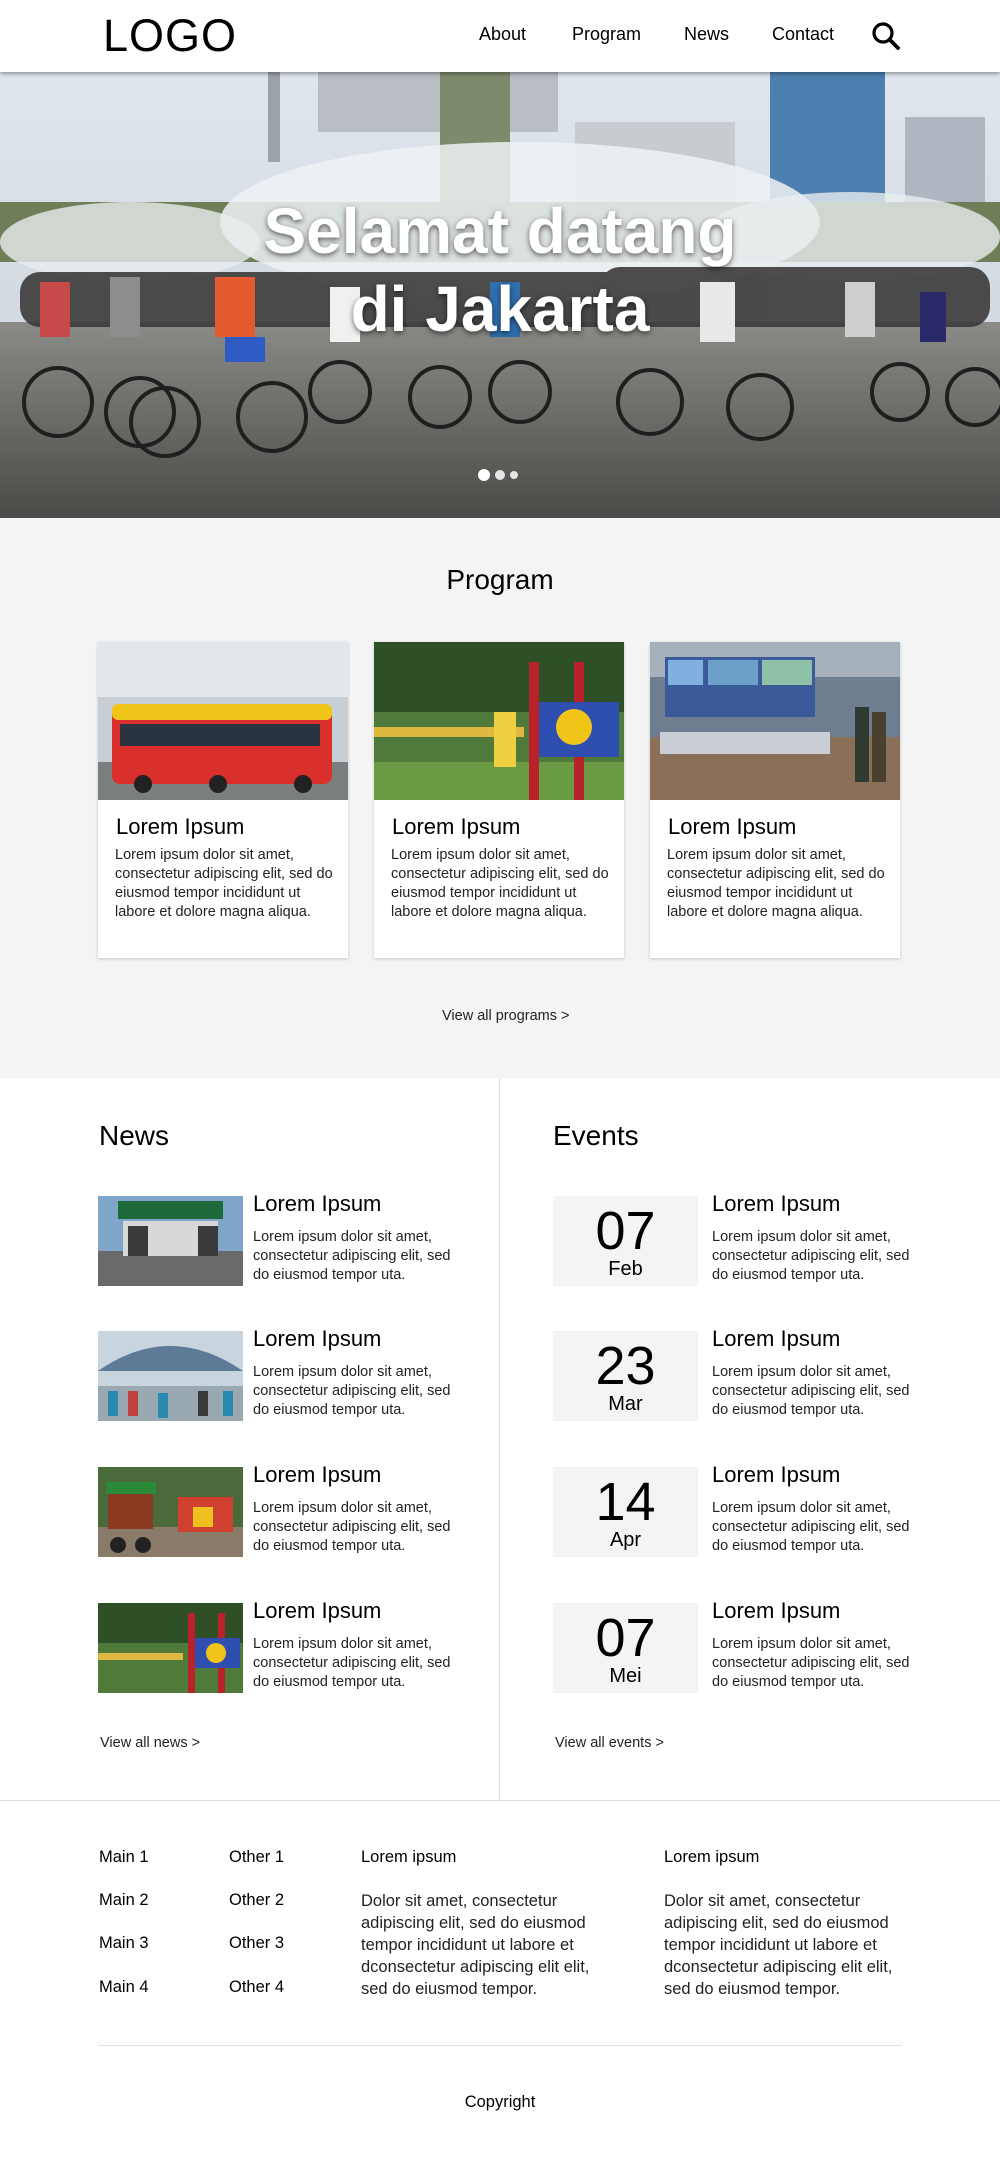  What do you see at coordinates (625, 1502) in the screenshot?
I see `event-day: 14` at bounding box center [625, 1502].